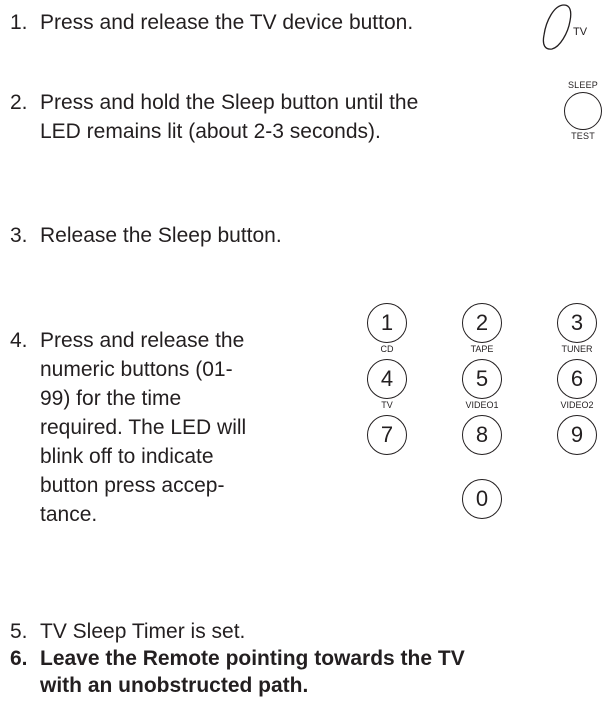  Describe the element at coordinates (161, 235) in the screenshot. I see `step-text: Release the Sleep button.` at that location.